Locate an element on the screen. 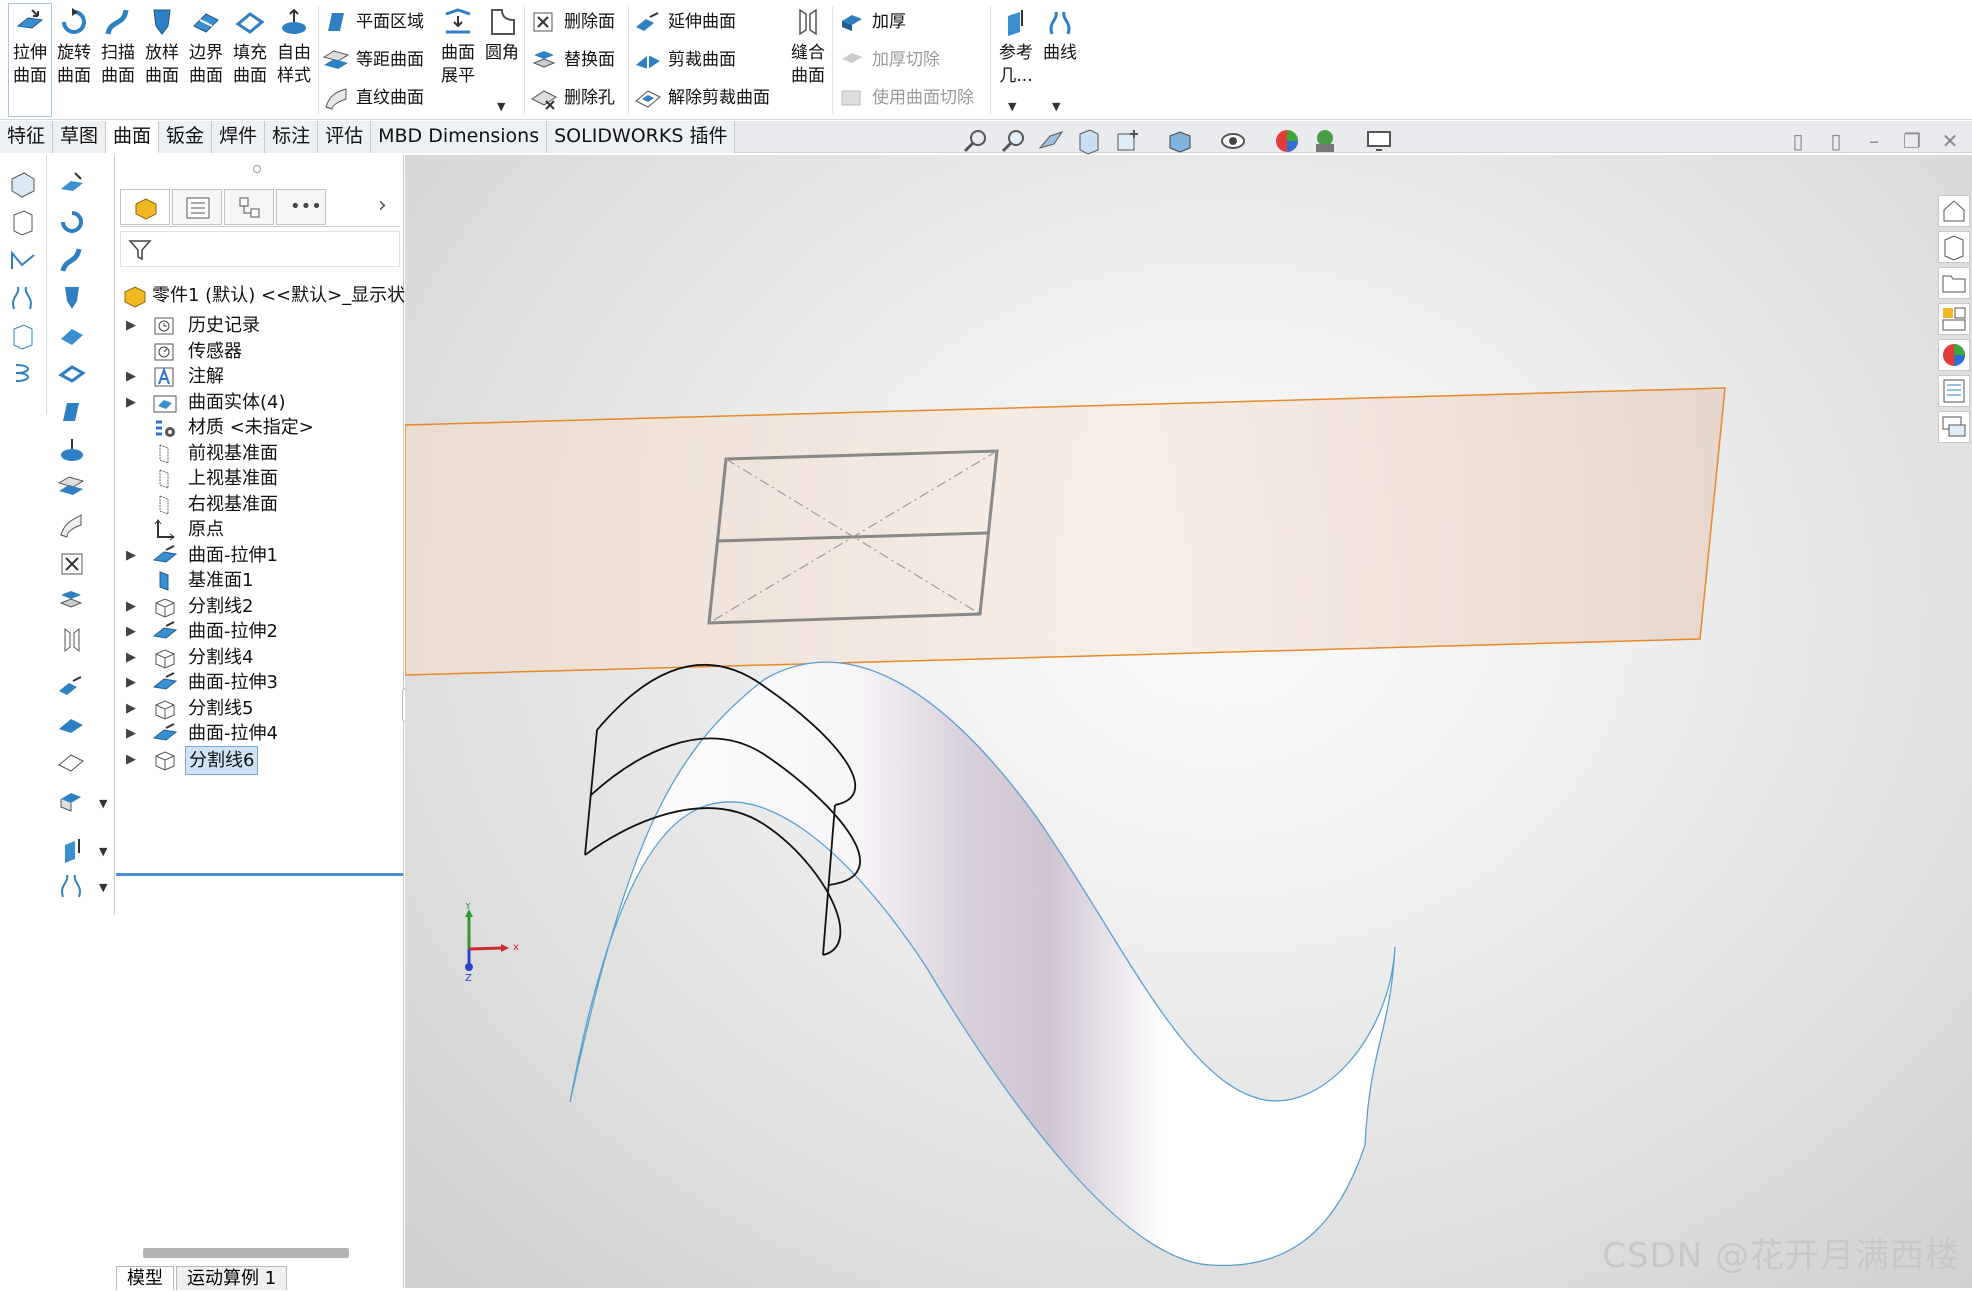 Image resolution: width=1972 pixels, height=1291 pixels. panel-grip-icon is located at coordinates (257, 169).